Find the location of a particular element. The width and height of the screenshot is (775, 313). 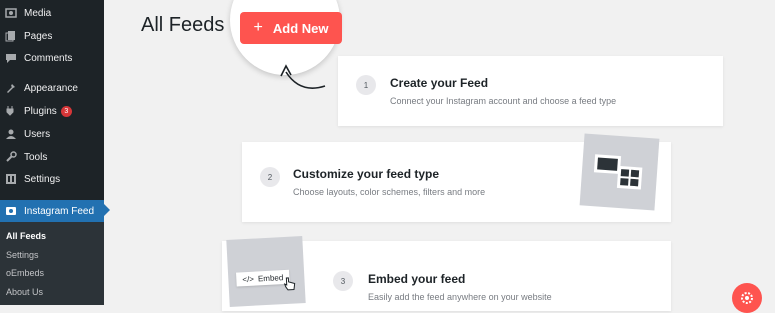

plugins-update-badge: 3 is located at coordinates (66, 111).